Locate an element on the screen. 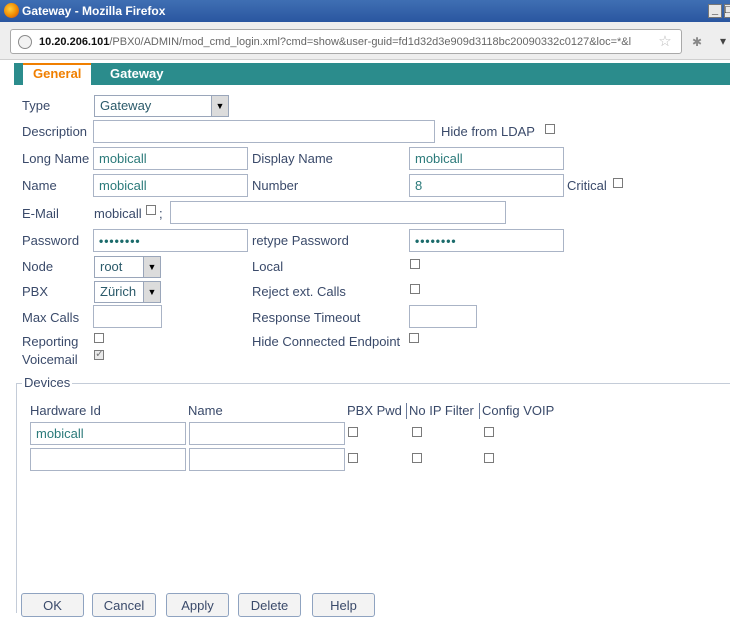  ok-button: OK is located at coordinates (52, 605).